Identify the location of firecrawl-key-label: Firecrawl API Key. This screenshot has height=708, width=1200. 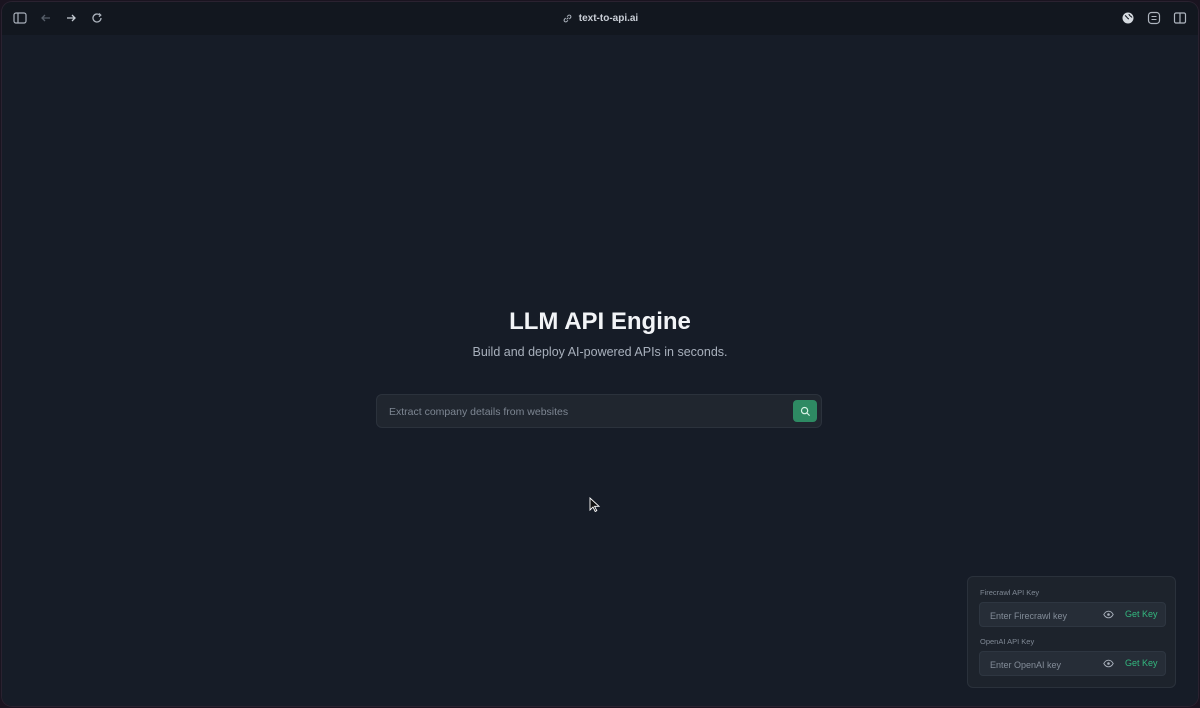
(1010, 592).